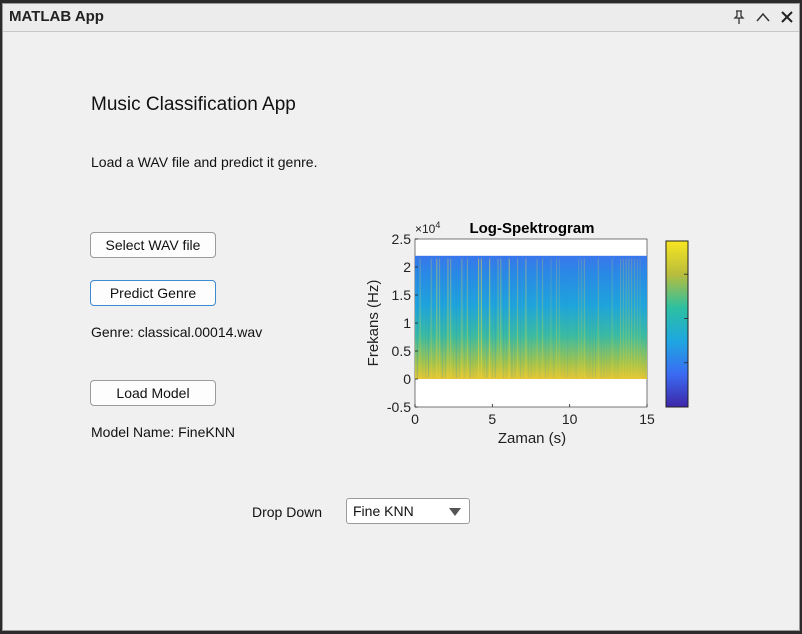 This screenshot has width=802, height=634. I want to click on x-tick-label: 0, so click(415, 419).